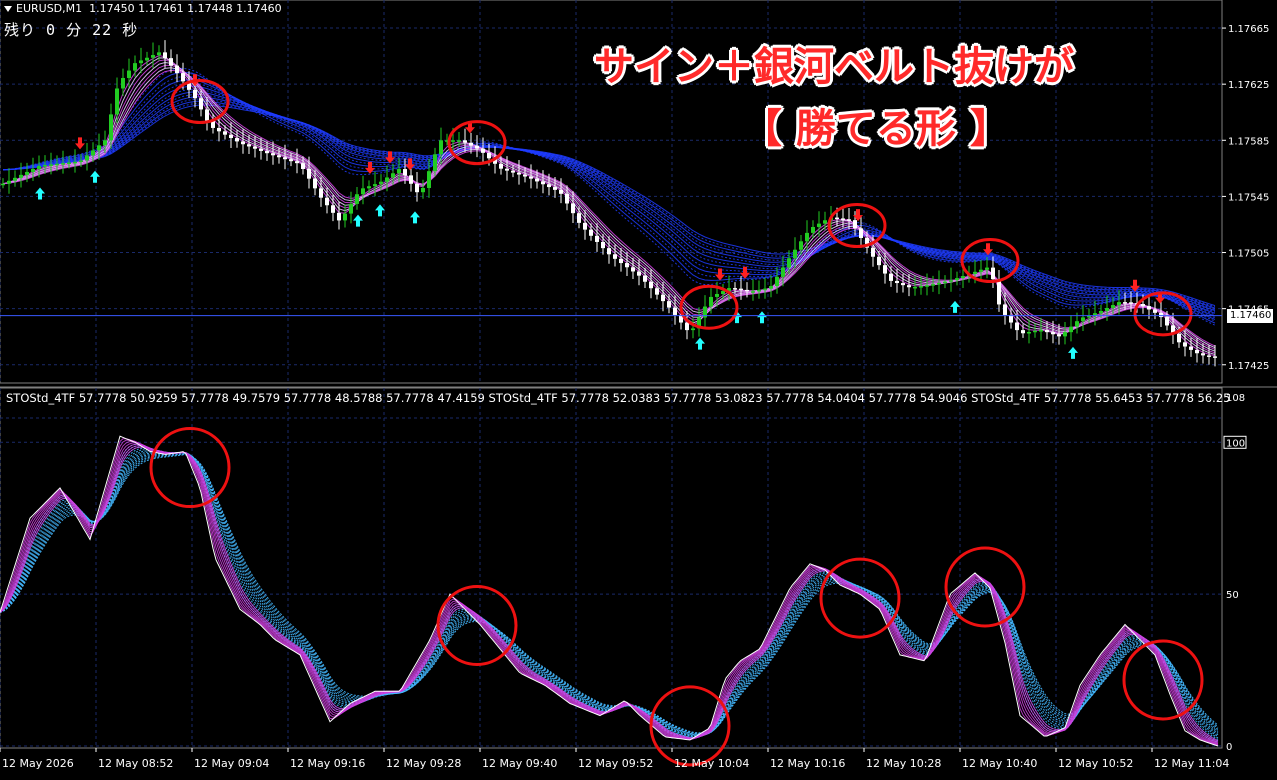  What do you see at coordinates (190, 468) in the screenshot?
I see `highlight-circle` at bounding box center [190, 468].